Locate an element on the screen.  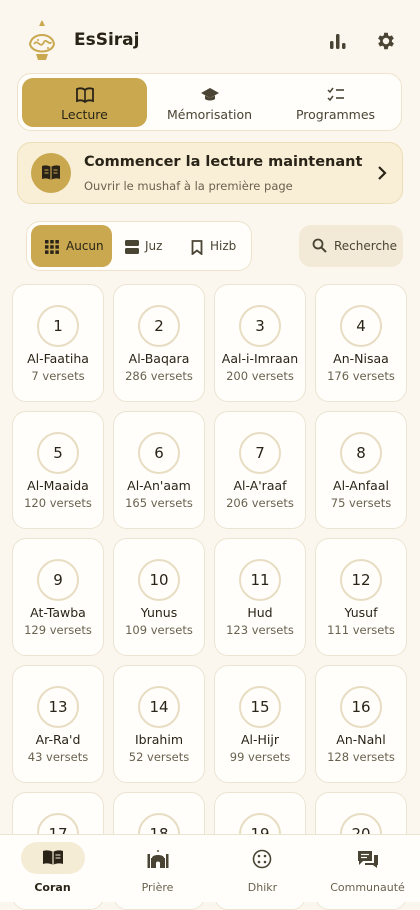
book-icon is located at coordinates (51, 173).